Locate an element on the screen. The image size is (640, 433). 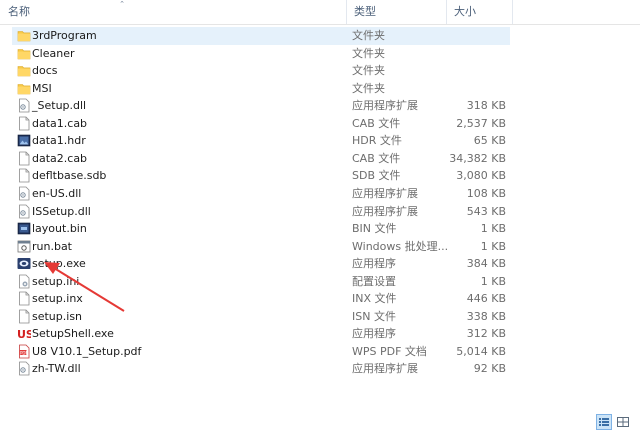
column-header-type-label: 类型 is located at coordinates (365, 11).